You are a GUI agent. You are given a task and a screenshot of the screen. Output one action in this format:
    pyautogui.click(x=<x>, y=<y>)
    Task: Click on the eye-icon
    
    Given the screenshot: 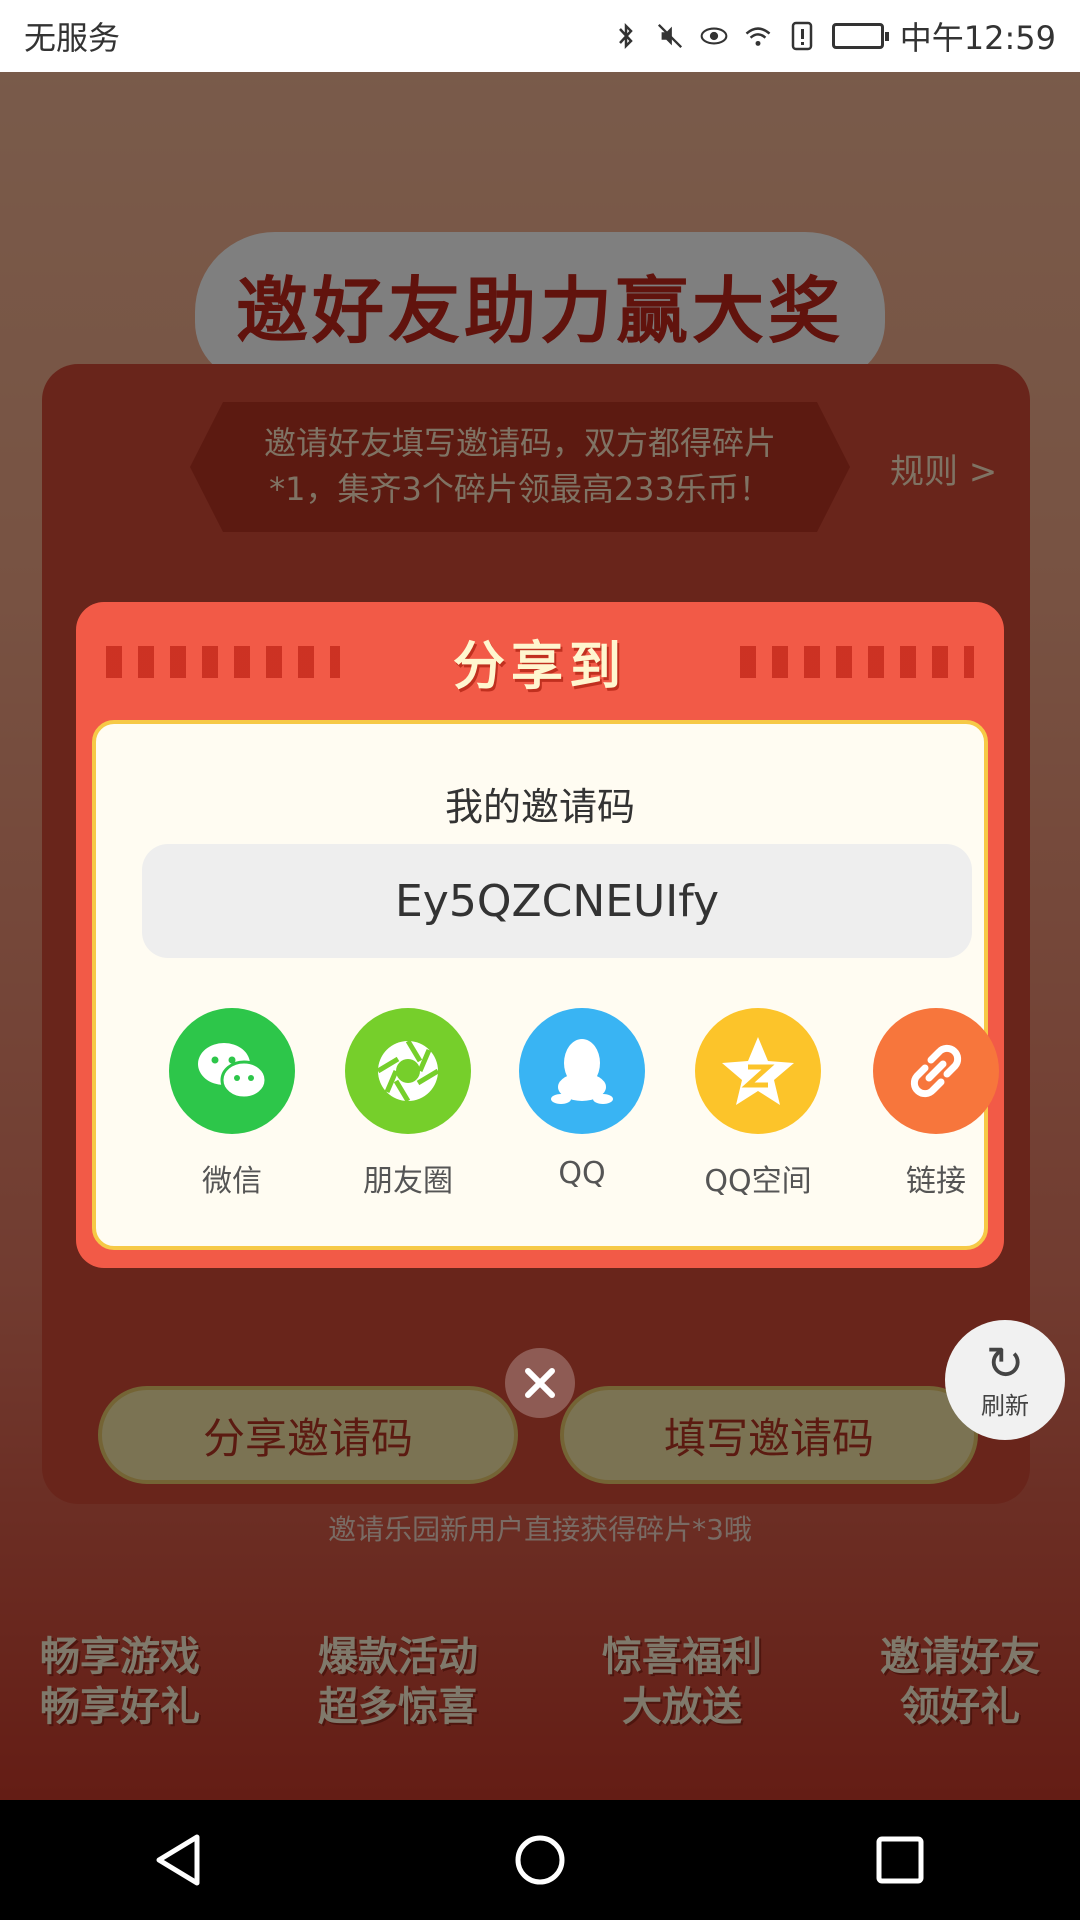 What is the action you would take?
    pyautogui.click(x=714, y=36)
    